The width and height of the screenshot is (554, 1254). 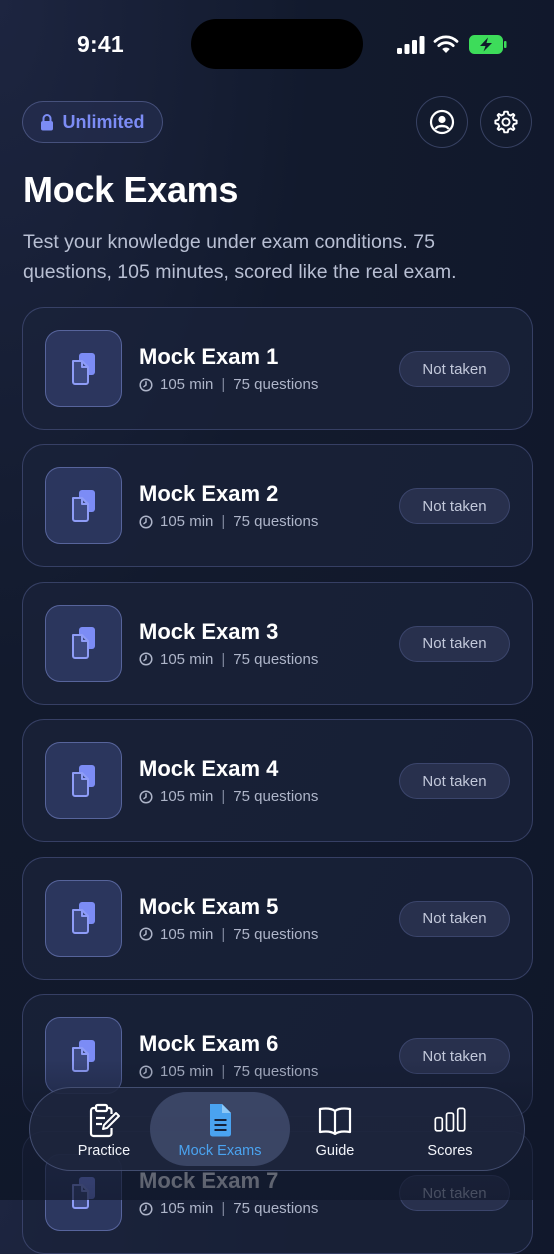 I want to click on profile-button, so click(x=442, y=122).